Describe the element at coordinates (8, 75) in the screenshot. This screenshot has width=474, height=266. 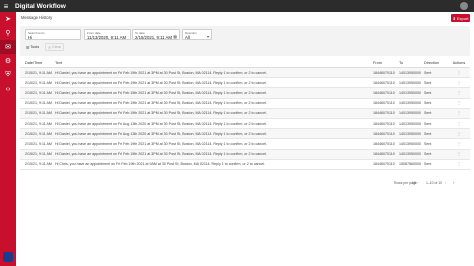
I see `shield-icon: ⛨` at that location.